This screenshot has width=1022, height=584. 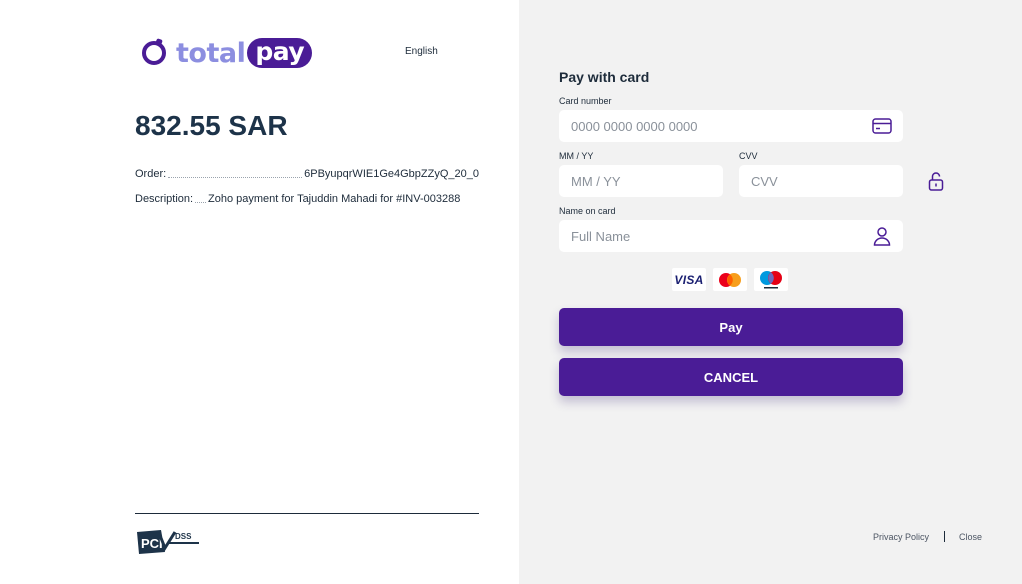 I want to click on cvv-input, so click(x=839, y=181).